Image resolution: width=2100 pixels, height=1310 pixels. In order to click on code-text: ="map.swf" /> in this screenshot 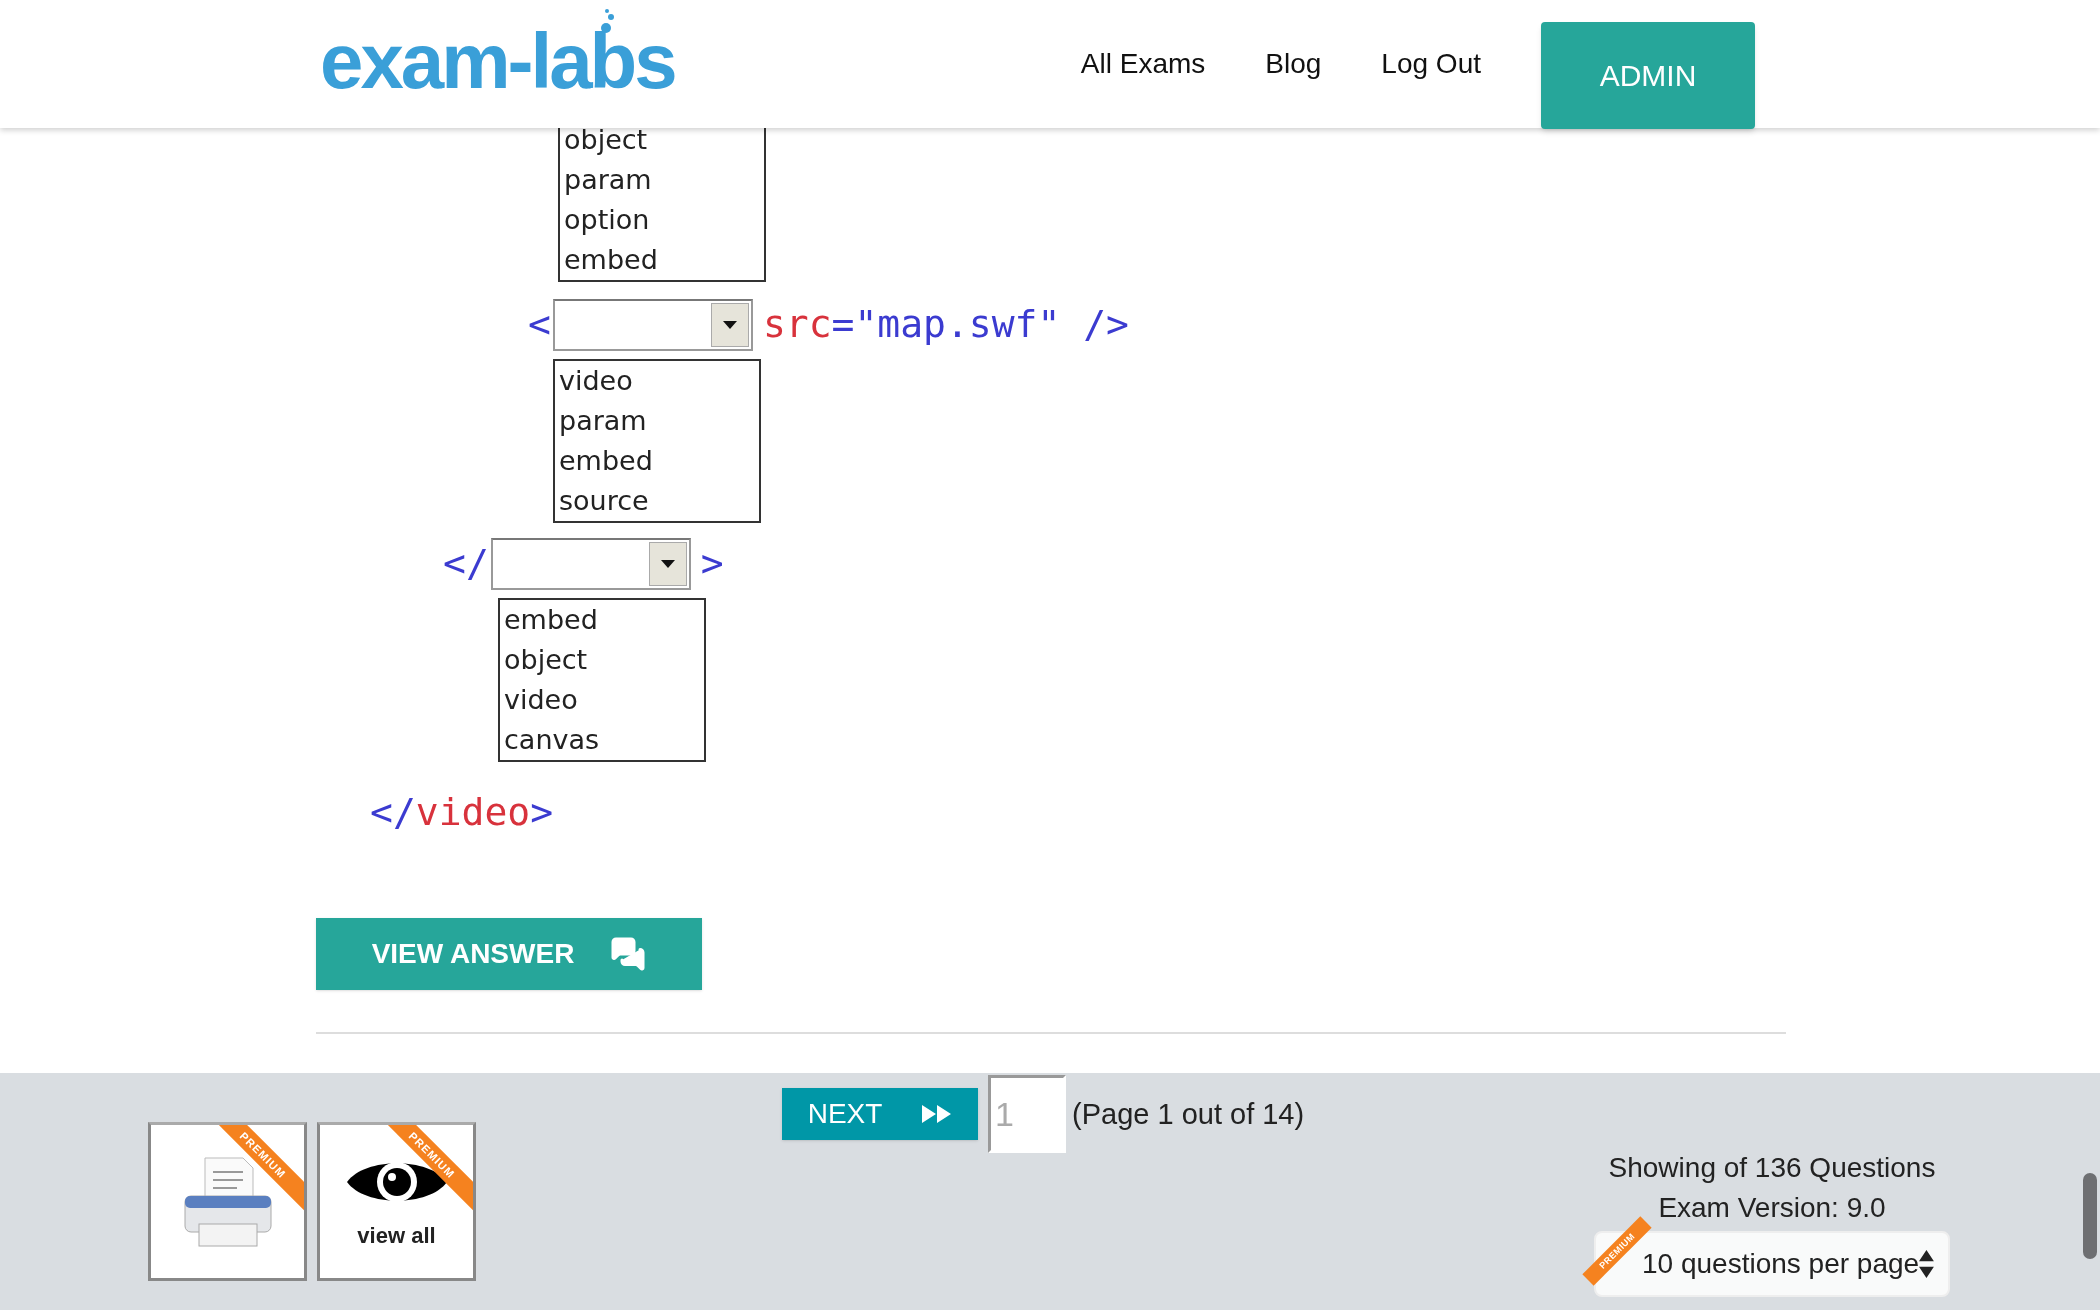, I will do `click(980, 324)`.